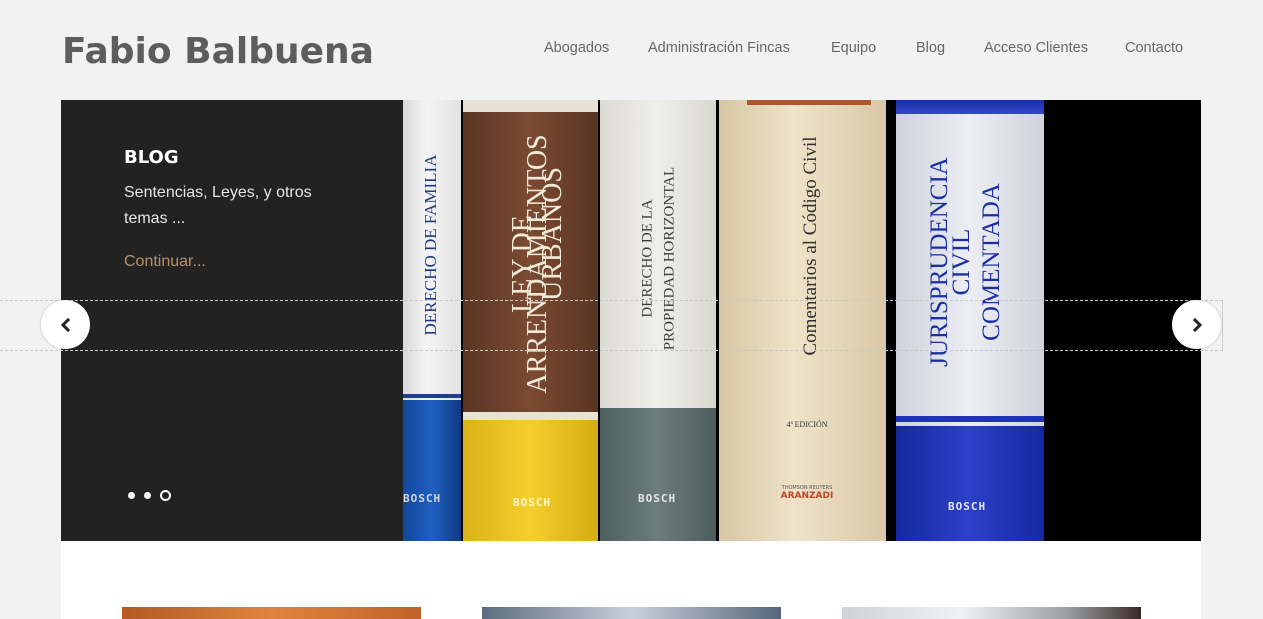  What do you see at coordinates (151, 157) in the screenshot?
I see `slide-title: BLOG` at bounding box center [151, 157].